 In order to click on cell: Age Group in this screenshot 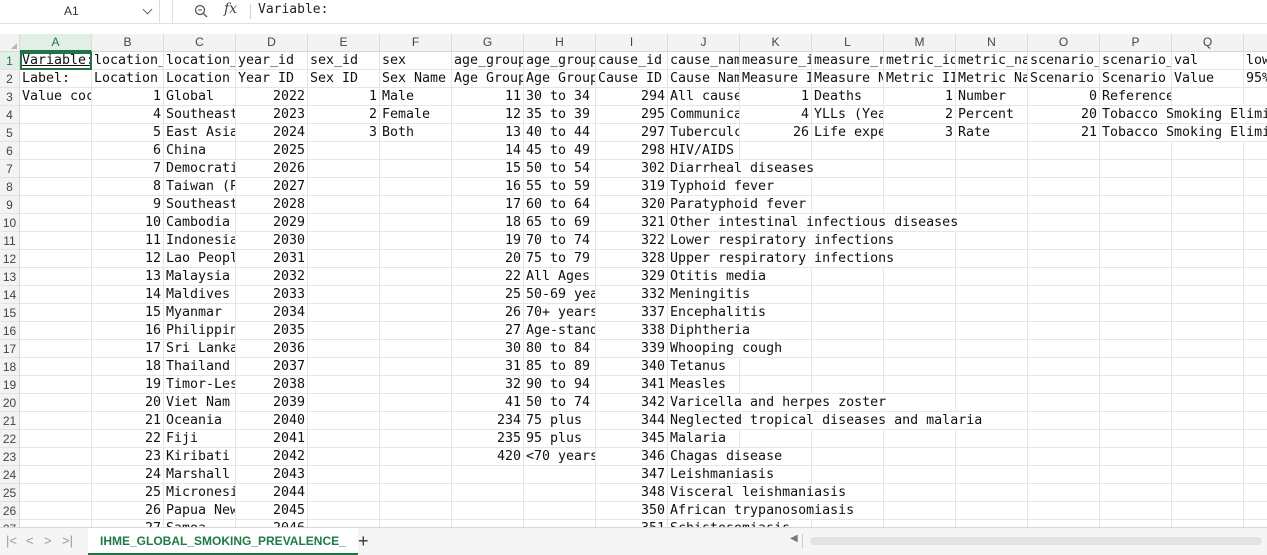, I will do `click(488, 79)`.